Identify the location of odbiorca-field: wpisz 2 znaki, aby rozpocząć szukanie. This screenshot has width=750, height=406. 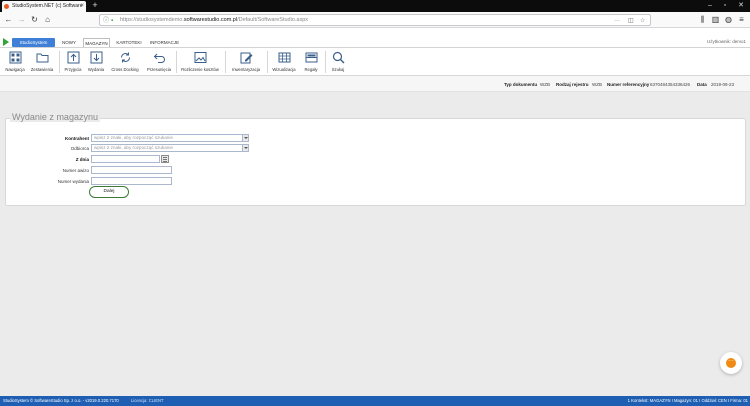
(170, 148).